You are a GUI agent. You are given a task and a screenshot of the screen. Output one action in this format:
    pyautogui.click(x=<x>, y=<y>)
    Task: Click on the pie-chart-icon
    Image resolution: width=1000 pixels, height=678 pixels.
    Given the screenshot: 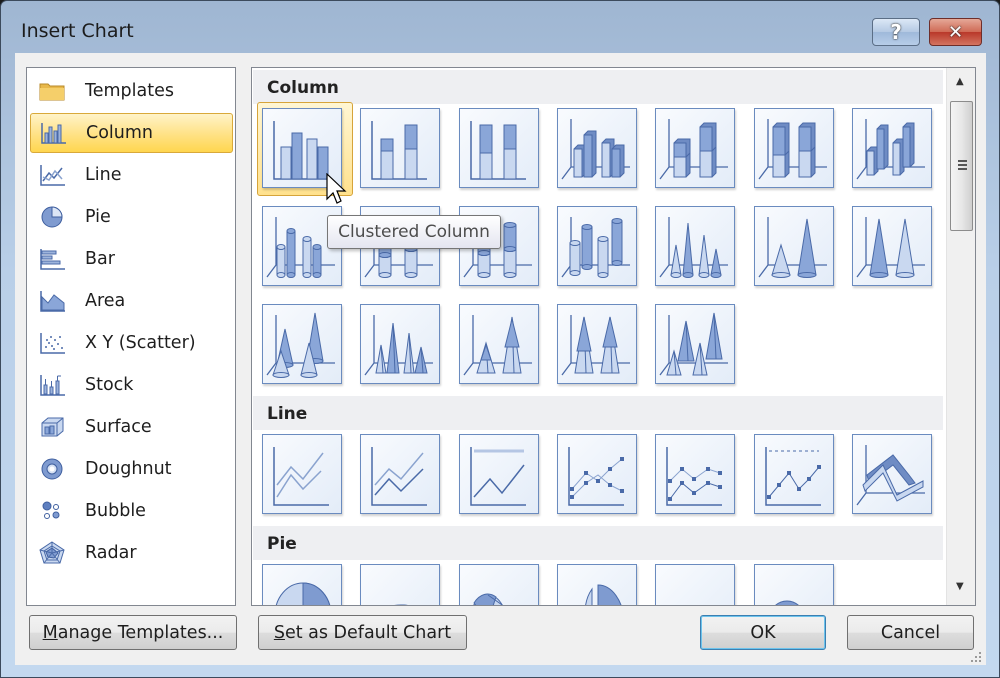 What is the action you would take?
    pyautogui.click(x=52, y=217)
    